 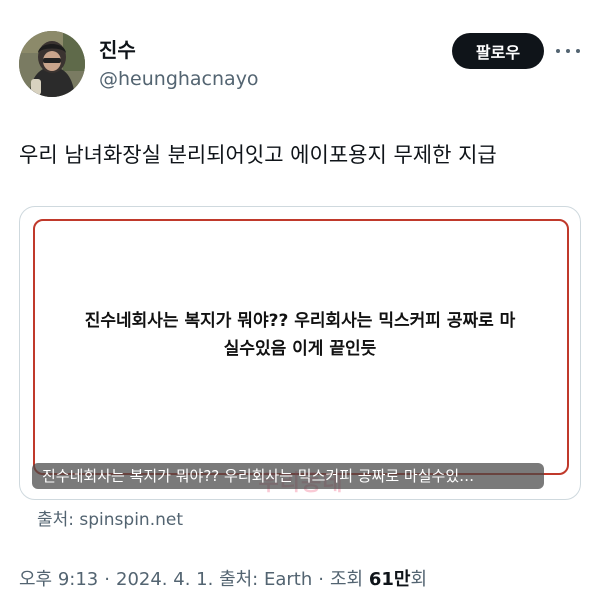 I want to click on views-suffix: 회, so click(x=419, y=579).